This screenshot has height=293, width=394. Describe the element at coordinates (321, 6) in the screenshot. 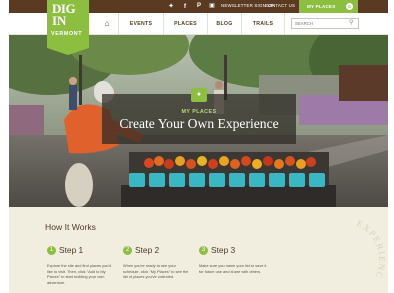

I see `my-places-label: MY PLACES` at that location.